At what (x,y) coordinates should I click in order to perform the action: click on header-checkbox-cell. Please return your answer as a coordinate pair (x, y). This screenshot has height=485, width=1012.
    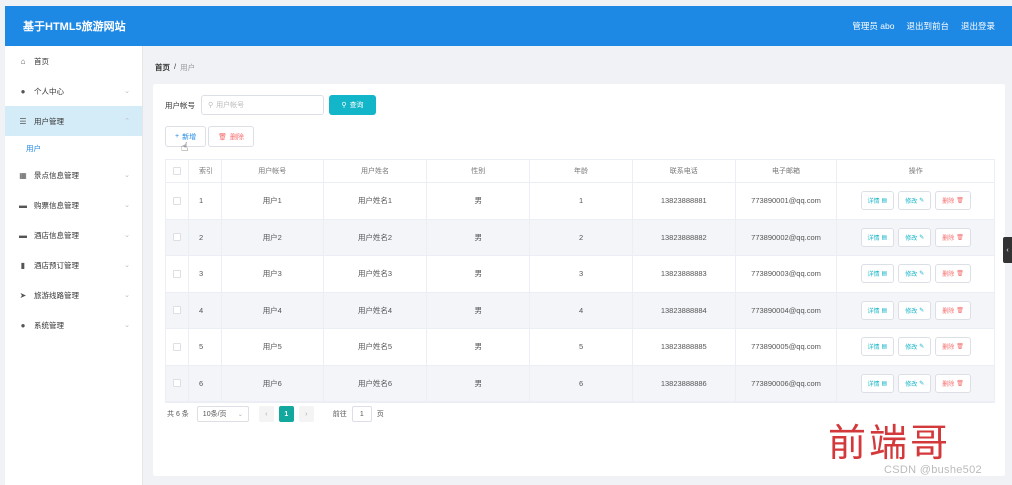
    Looking at the image, I should click on (177, 171).